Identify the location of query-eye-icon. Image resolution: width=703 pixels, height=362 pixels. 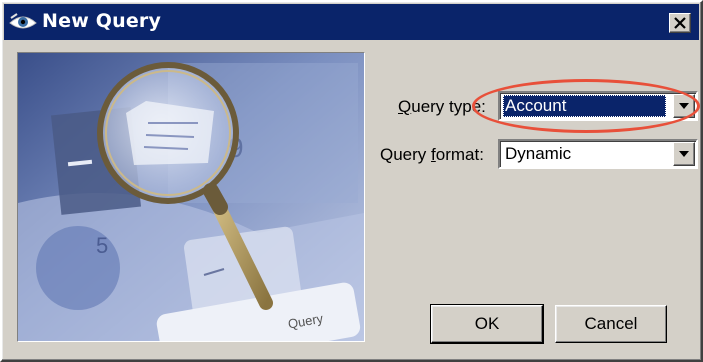
(23, 21).